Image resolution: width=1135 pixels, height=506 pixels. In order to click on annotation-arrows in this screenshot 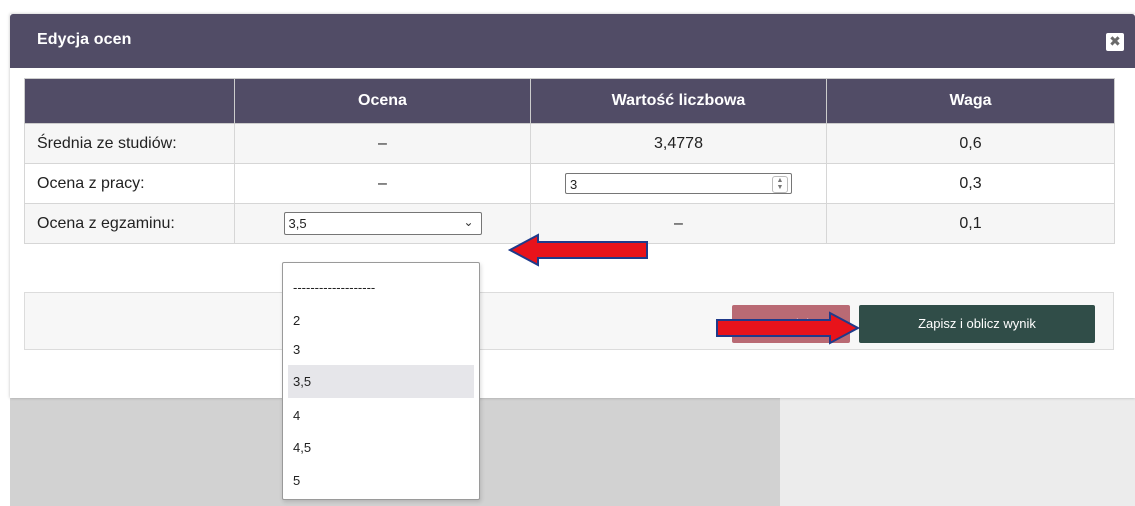, I will do `click(684, 289)`.